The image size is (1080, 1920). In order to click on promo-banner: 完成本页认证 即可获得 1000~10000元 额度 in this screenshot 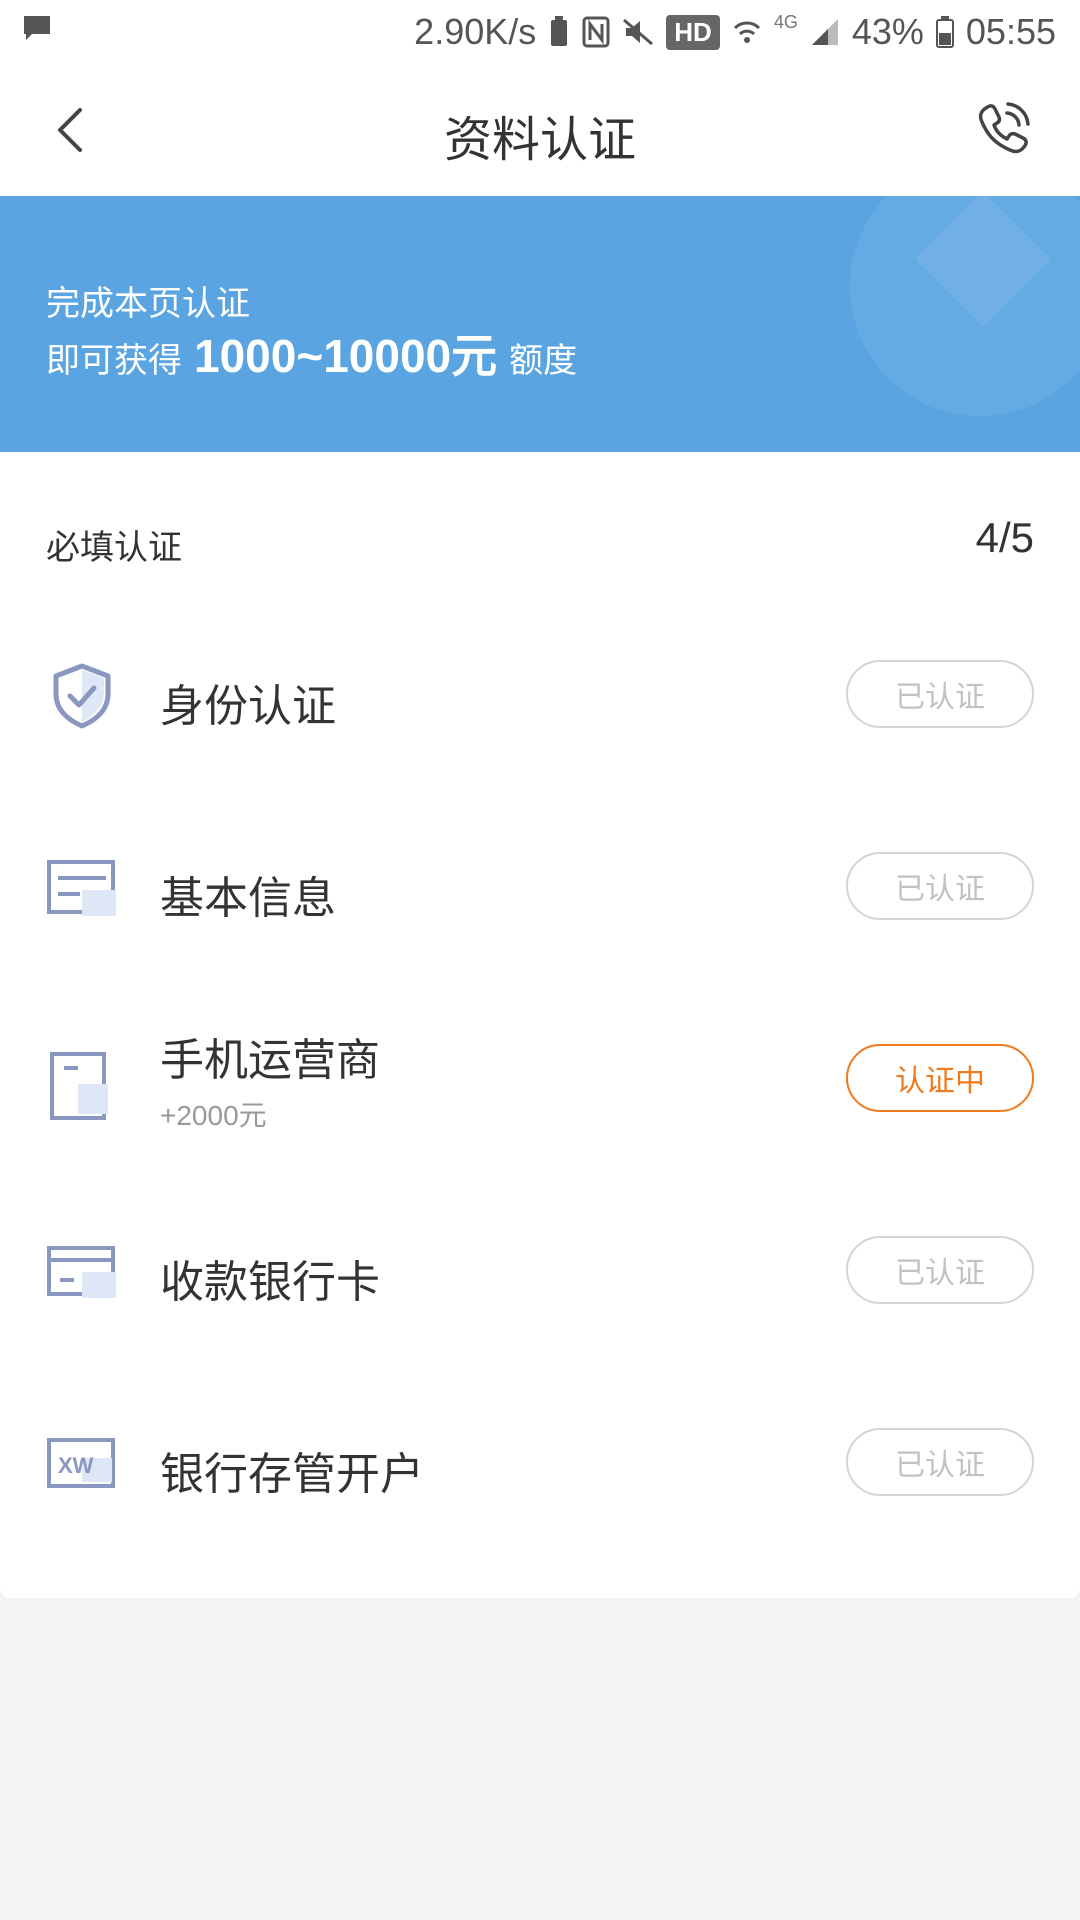, I will do `click(540, 324)`.